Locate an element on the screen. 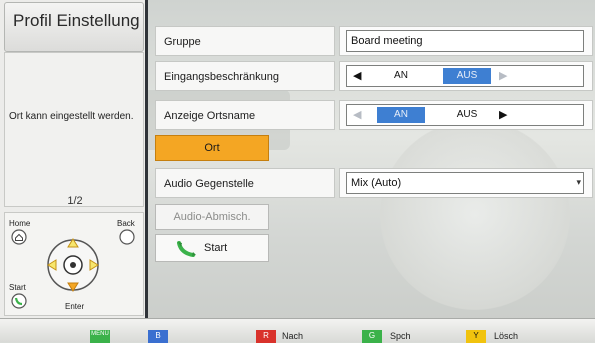 Image resolution: width=595 pixels, height=343 pixels. red-key-label: Nach is located at coordinates (293, 336).